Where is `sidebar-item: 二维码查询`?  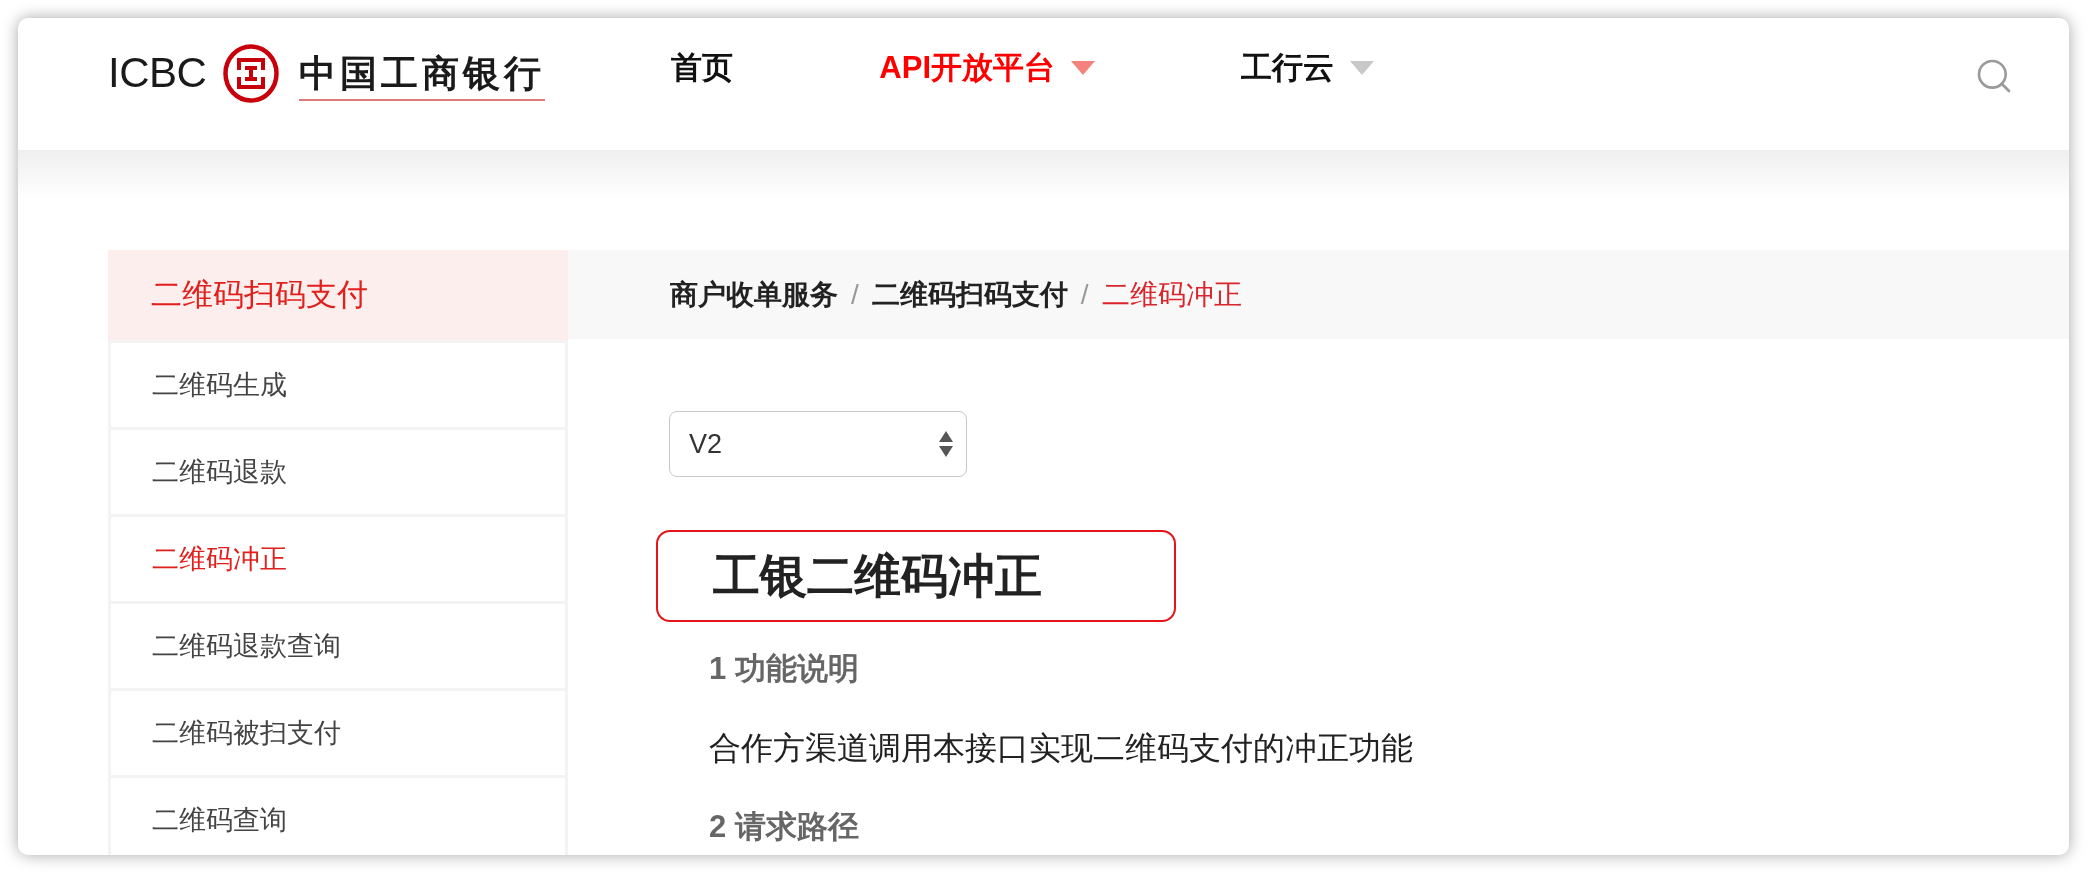
sidebar-item: 二维码查询 is located at coordinates (338, 816).